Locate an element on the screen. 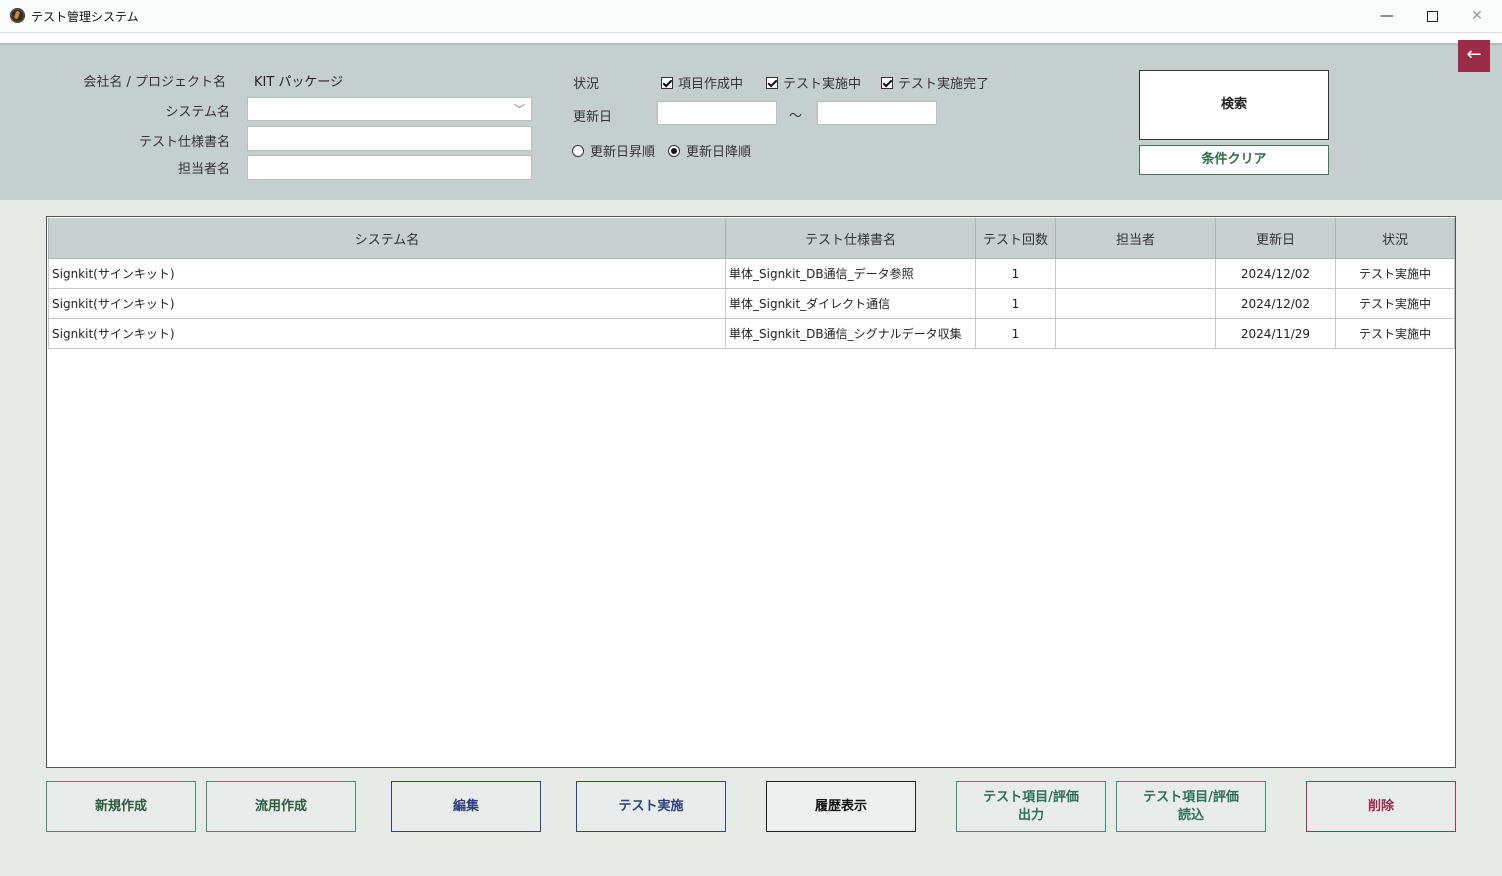 The height and width of the screenshot is (876, 1502). system-label: システム名 is located at coordinates (197, 112).